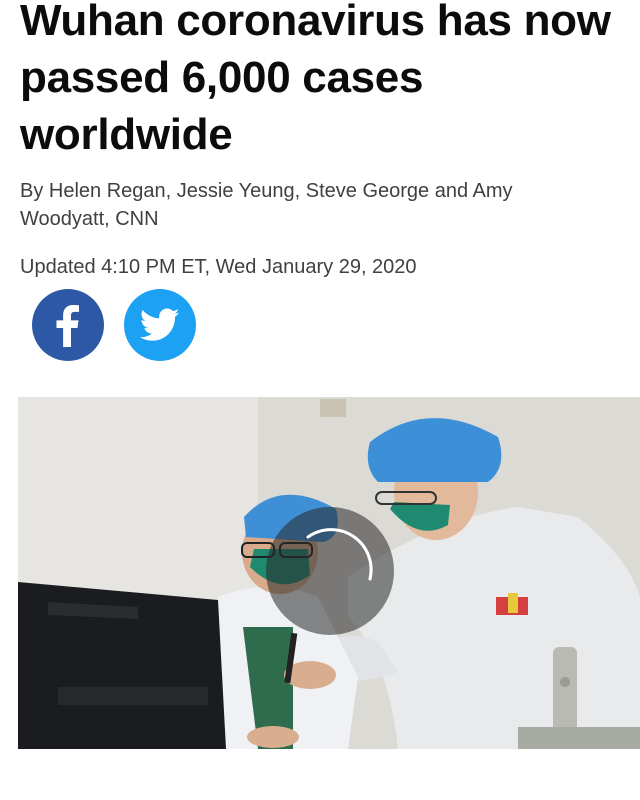 Image resolution: width=640 pixels, height=800 pixels. I want to click on facebook-icon, so click(67, 326).